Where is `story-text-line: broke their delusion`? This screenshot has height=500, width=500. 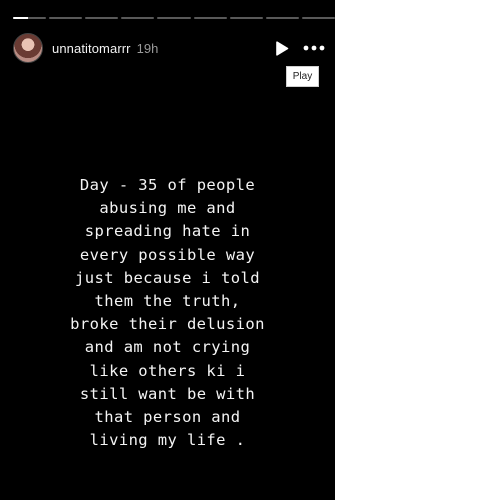
story-text-line: broke their delusion is located at coordinates (167, 324).